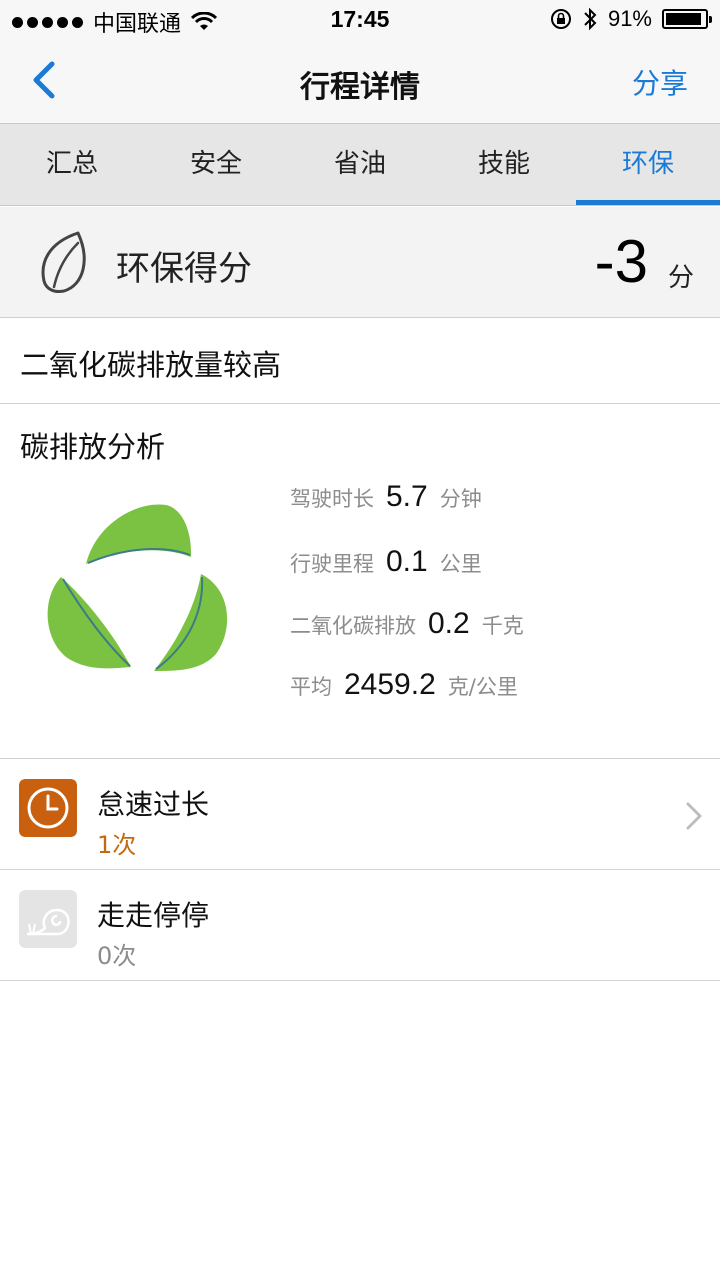 This screenshot has height=1280, width=720. Describe the element at coordinates (390, 684) in the screenshot. I see `stat-value: 2459.2` at that location.